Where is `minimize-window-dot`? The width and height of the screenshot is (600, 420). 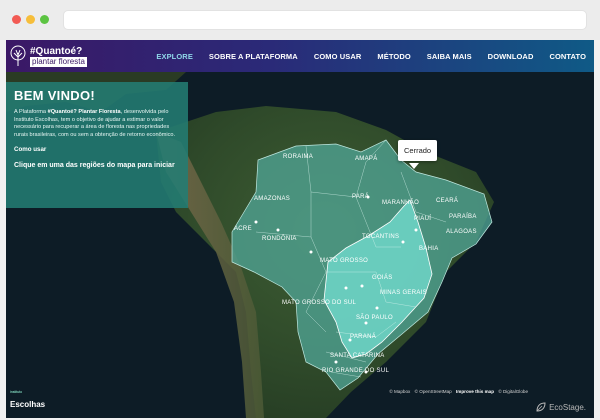 minimize-window-dot is located at coordinates (30, 19).